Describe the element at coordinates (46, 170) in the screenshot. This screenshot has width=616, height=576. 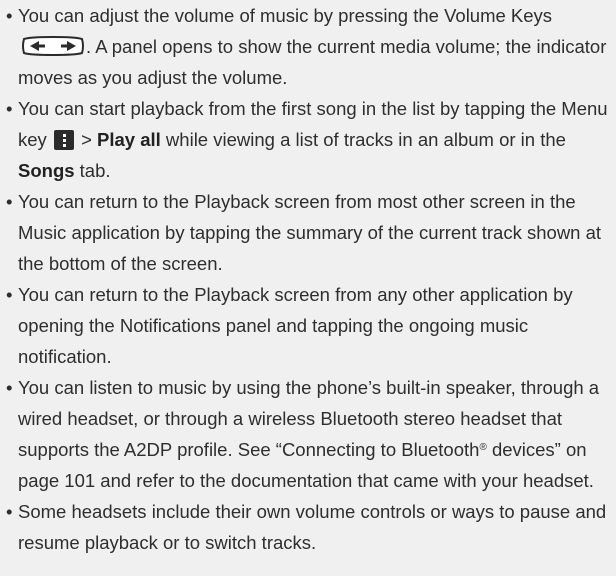
I see `songs-tab-label: Songs` at that location.